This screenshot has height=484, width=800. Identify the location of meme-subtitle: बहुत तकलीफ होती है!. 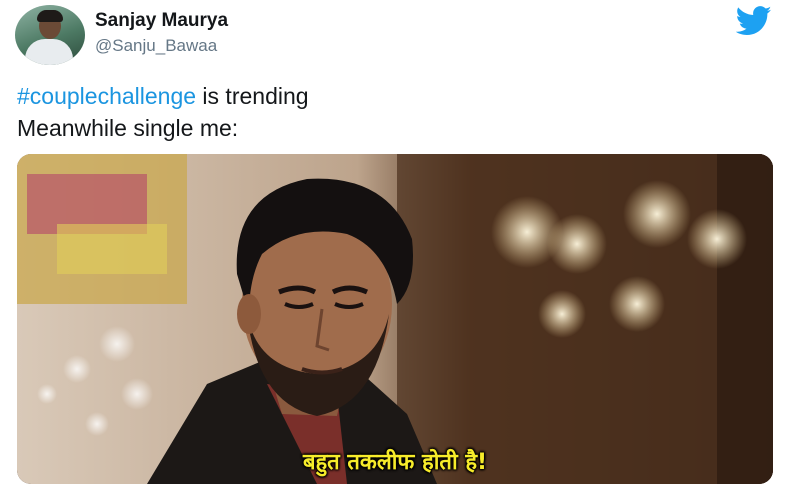
(395, 462).